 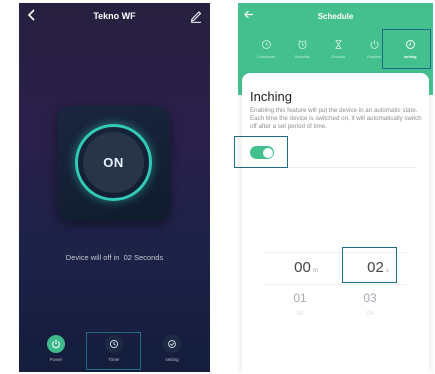 I want to click on minutes-unit: m, so click(x=315, y=271).